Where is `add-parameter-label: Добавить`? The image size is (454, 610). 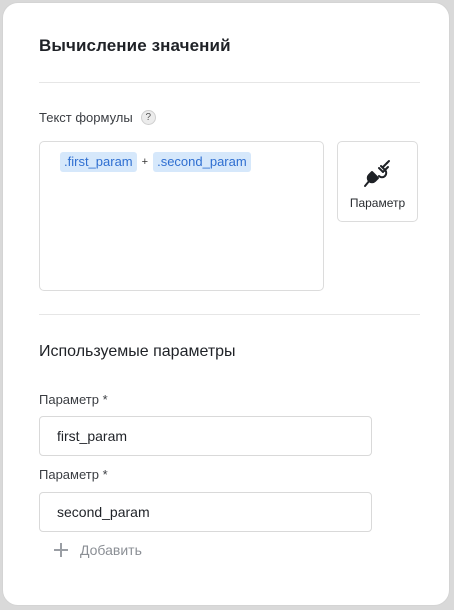
add-parameter-label: Добавить is located at coordinates (111, 550).